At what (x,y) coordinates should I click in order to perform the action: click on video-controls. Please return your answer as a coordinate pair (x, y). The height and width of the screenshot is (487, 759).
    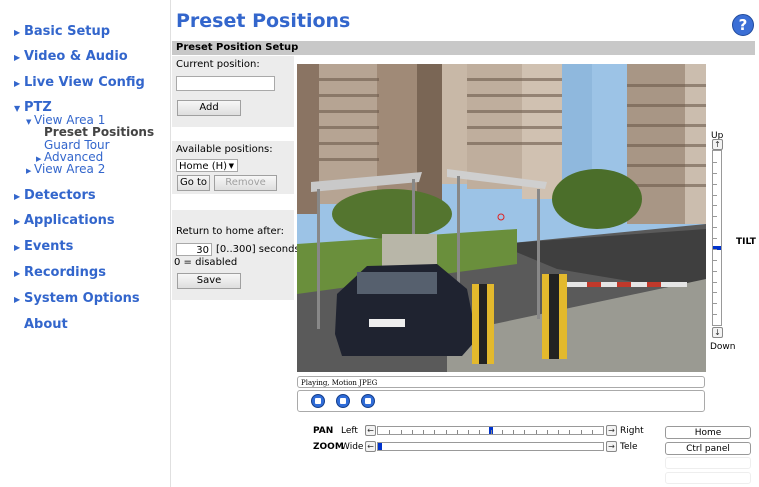
    Looking at the image, I should click on (501, 401).